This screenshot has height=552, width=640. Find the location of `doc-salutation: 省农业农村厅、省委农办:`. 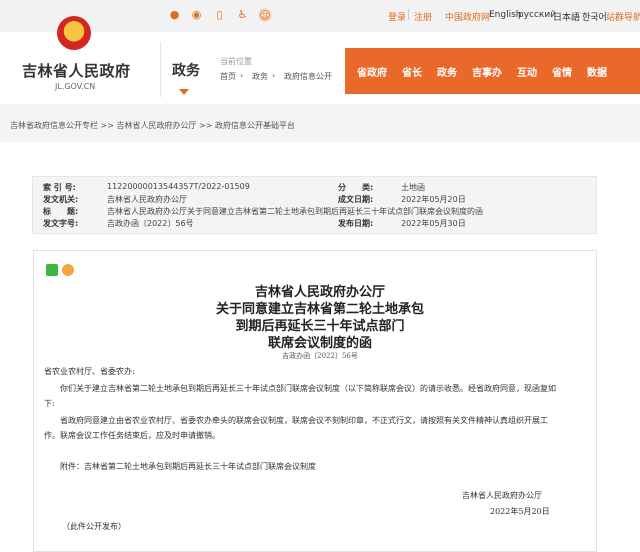

doc-salutation: 省农业农村厅、省委农办: is located at coordinates (89, 371).